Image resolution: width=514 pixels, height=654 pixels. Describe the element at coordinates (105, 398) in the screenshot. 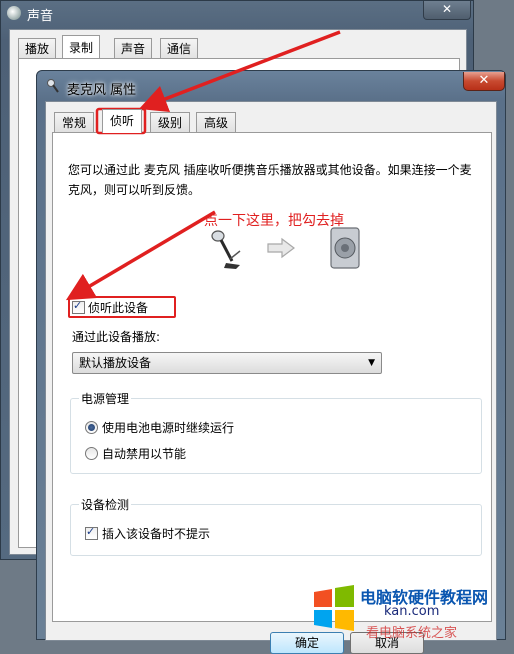

I see `power-management-title: 电源管理` at that location.